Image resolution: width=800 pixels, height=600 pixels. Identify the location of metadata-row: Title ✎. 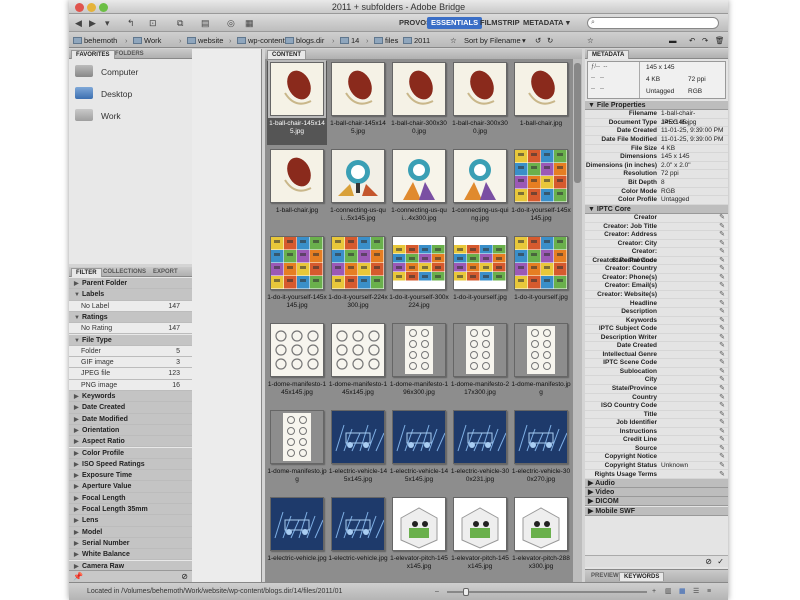
(656, 415).